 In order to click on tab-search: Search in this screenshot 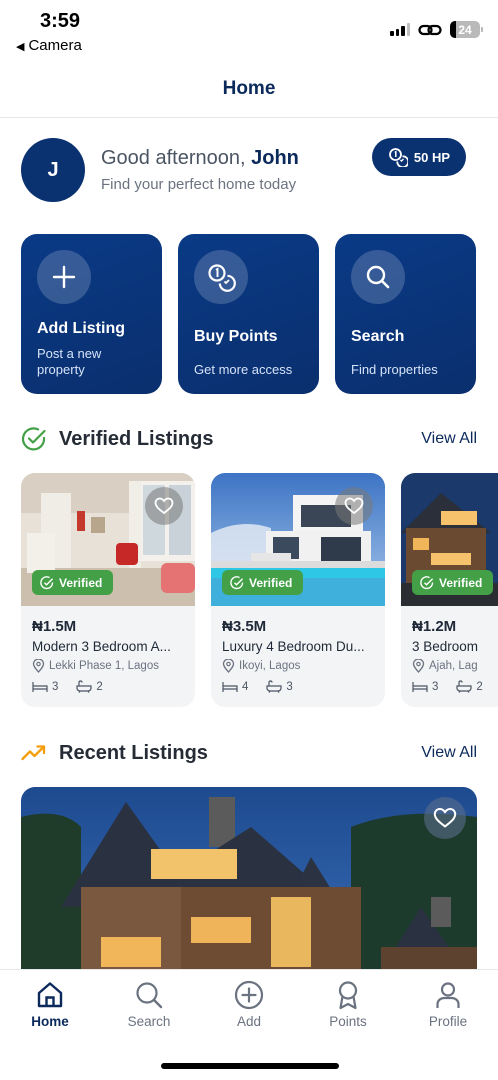, I will do `click(149, 1004)`.